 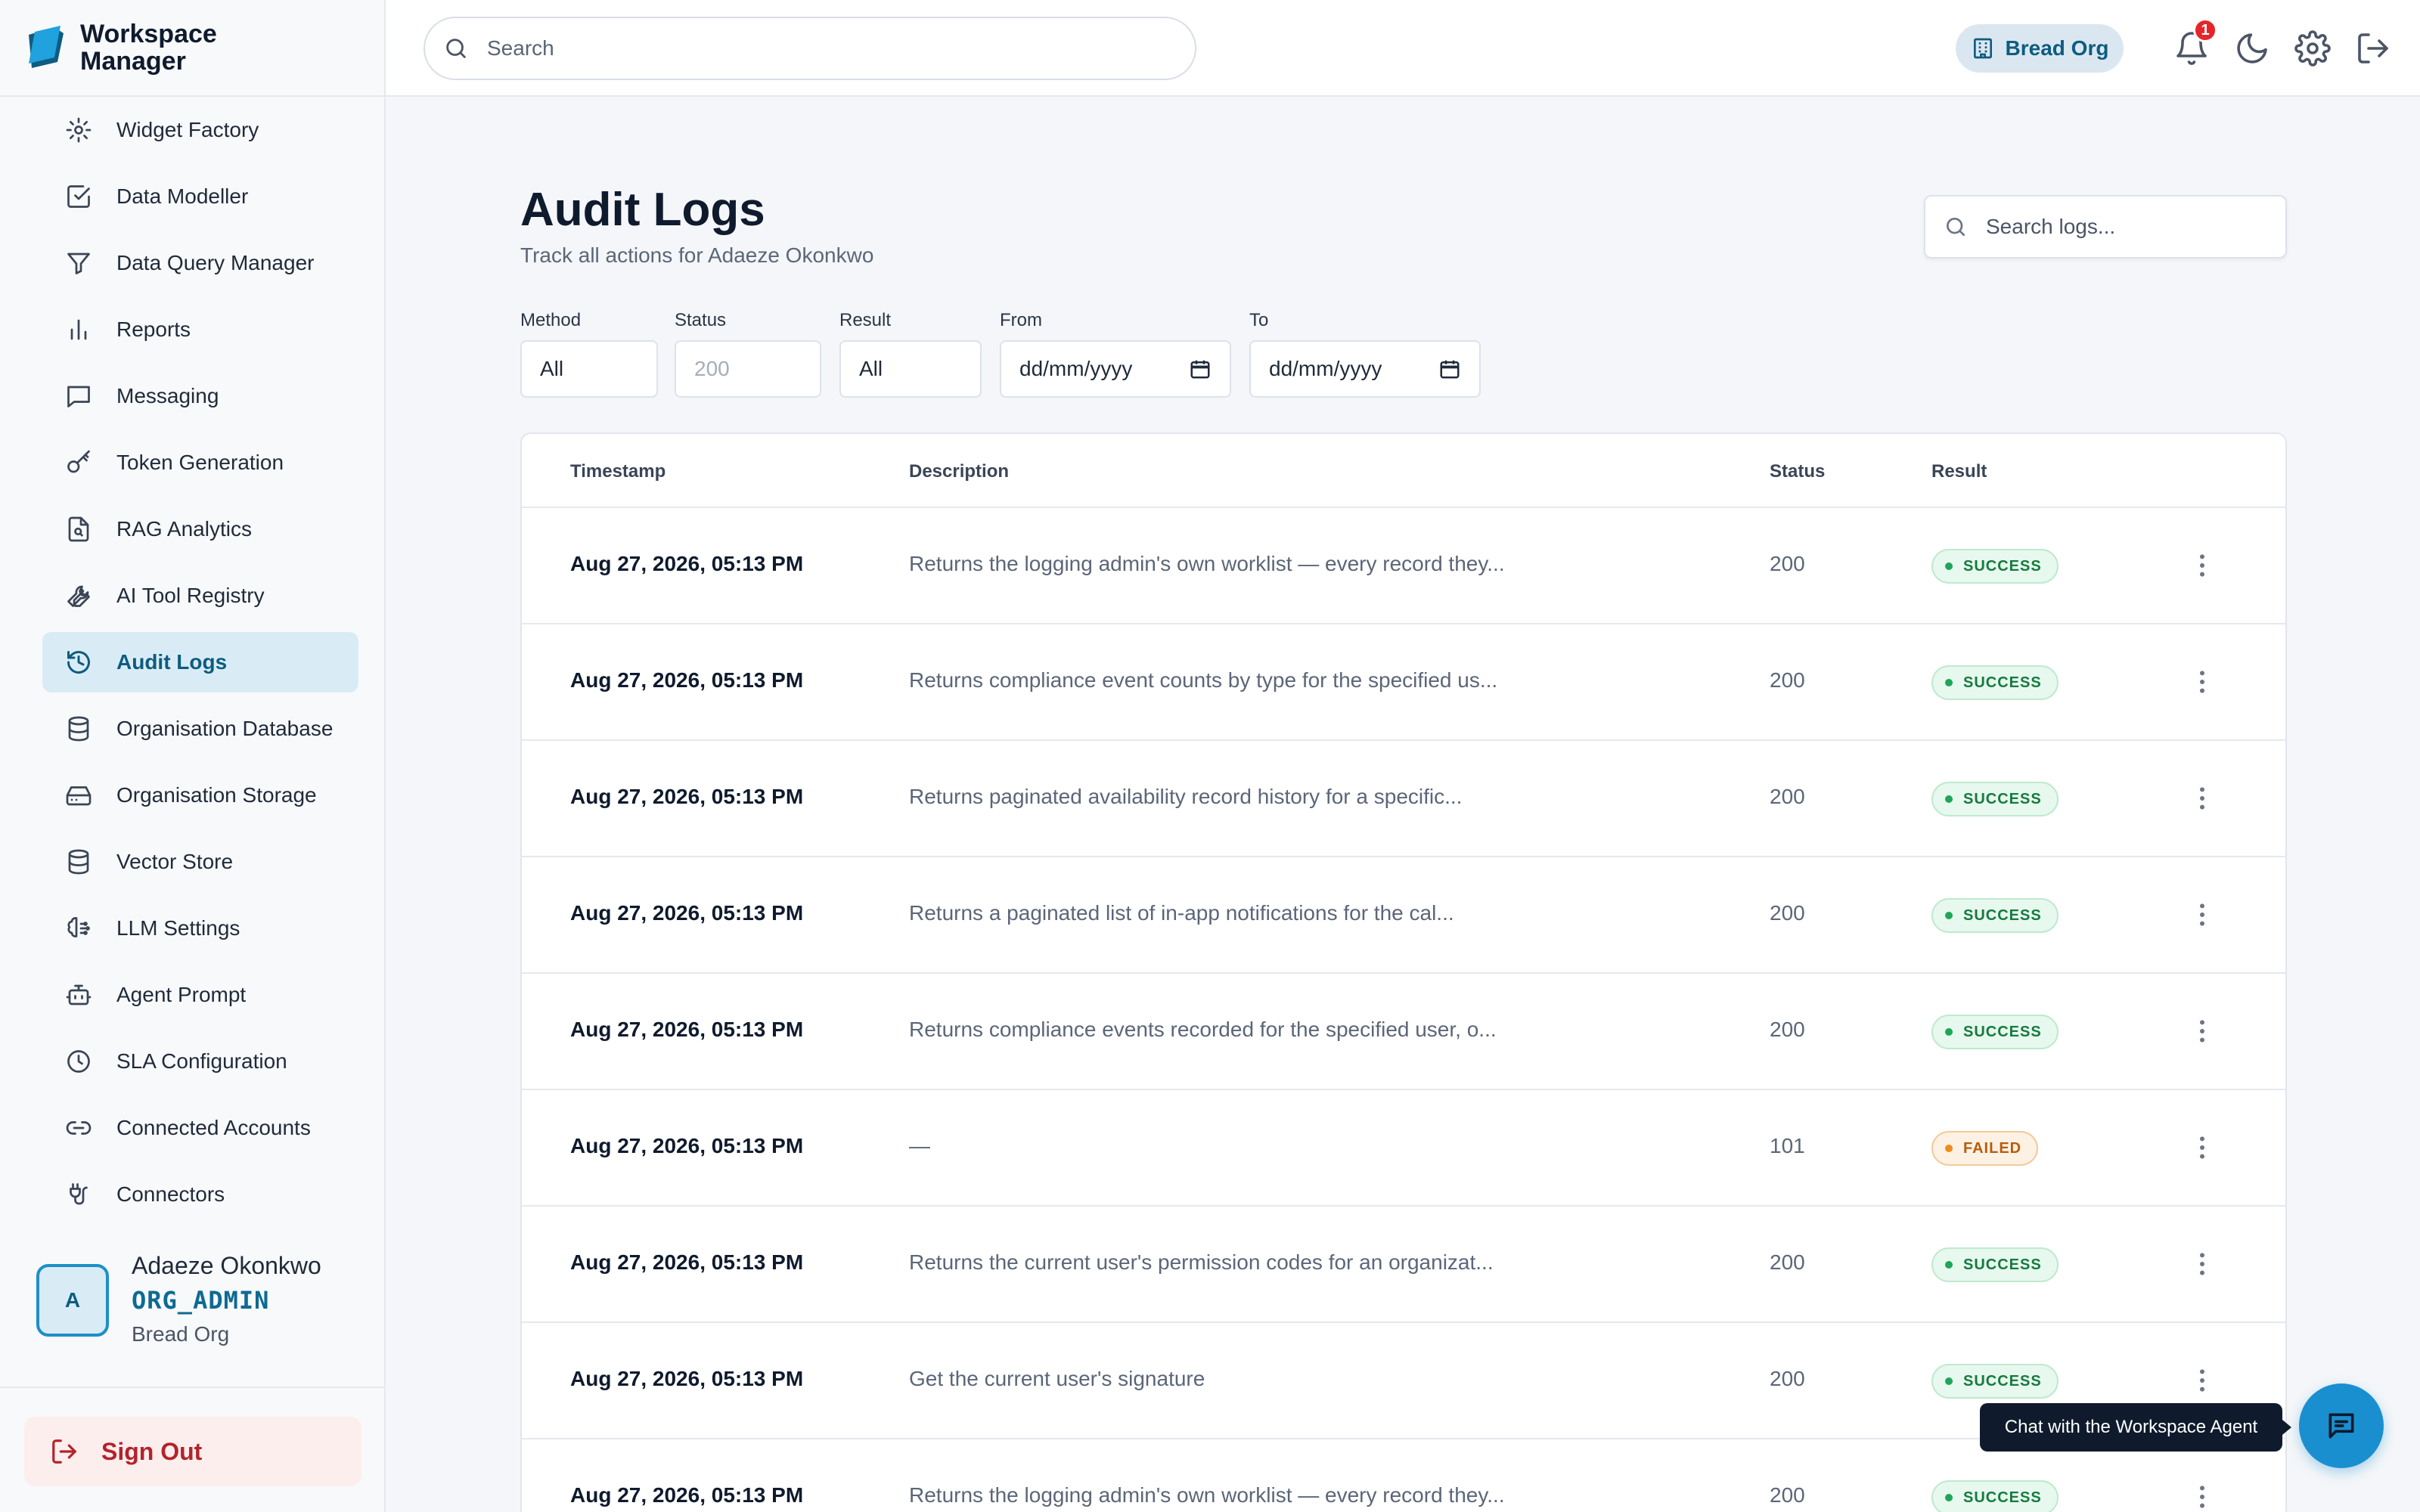 What do you see at coordinates (1797, 472) in the screenshot?
I see `column-header-status: Status` at bounding box center [1797, 472].